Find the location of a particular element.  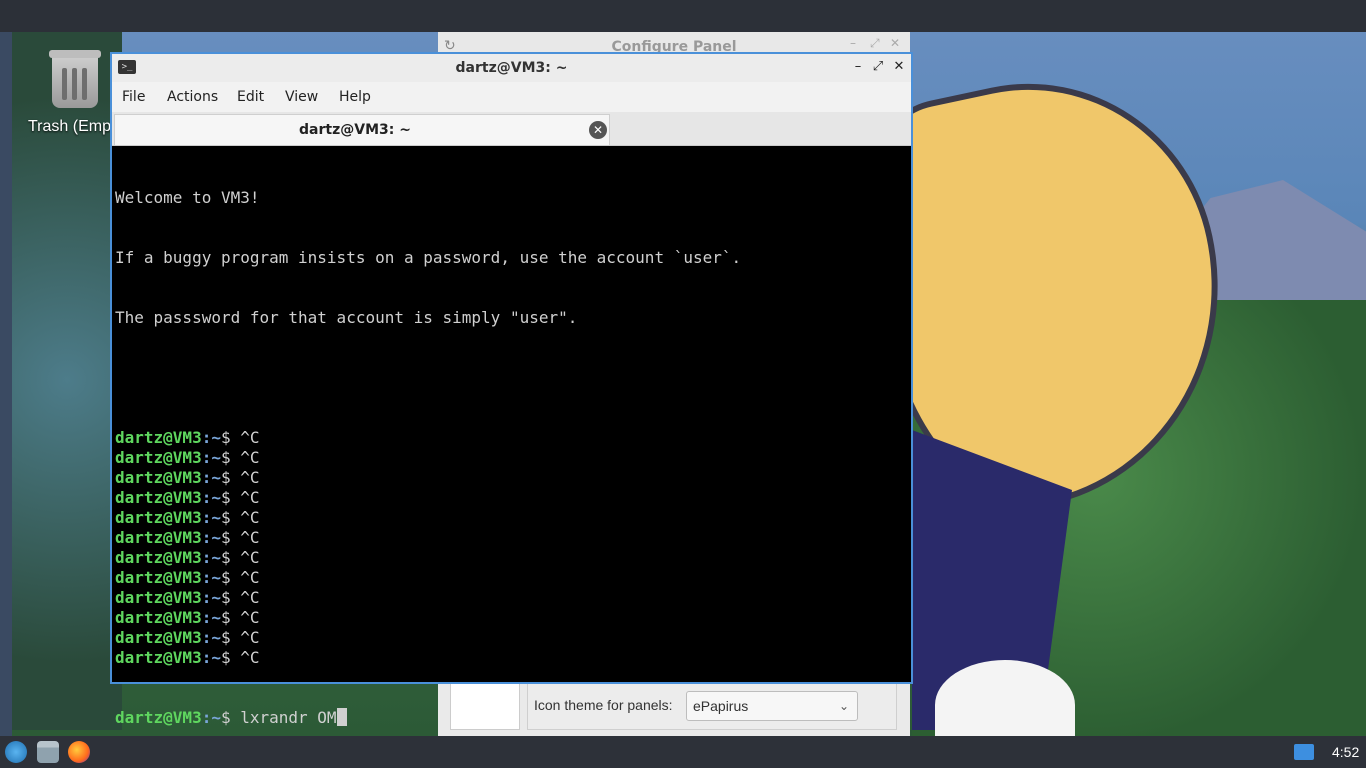

close-button: ✕ is located at coordinates (899, 67).